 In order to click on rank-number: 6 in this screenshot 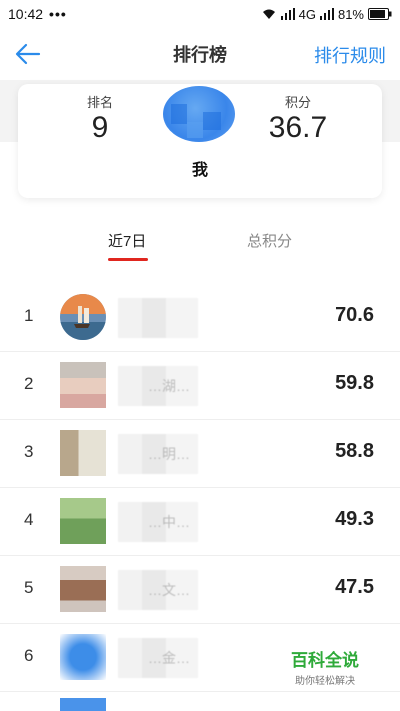, I will do `click(29, 655)`.